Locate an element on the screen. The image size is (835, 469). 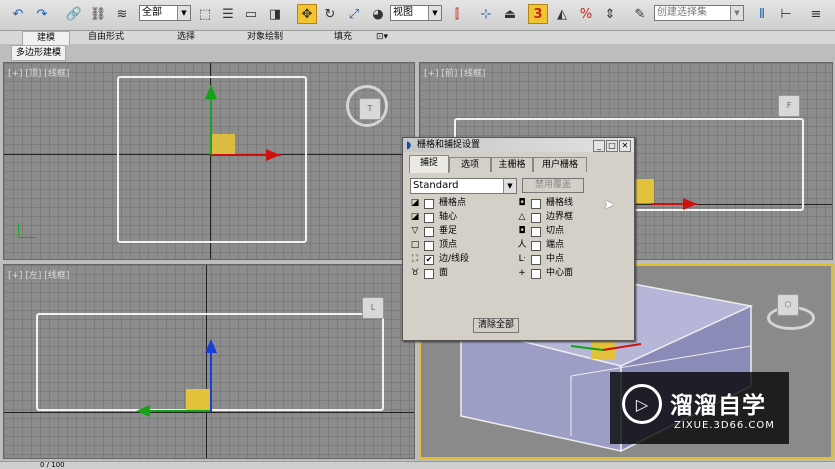
tangent-icon: ◘ is located at coordinates (522, 231).